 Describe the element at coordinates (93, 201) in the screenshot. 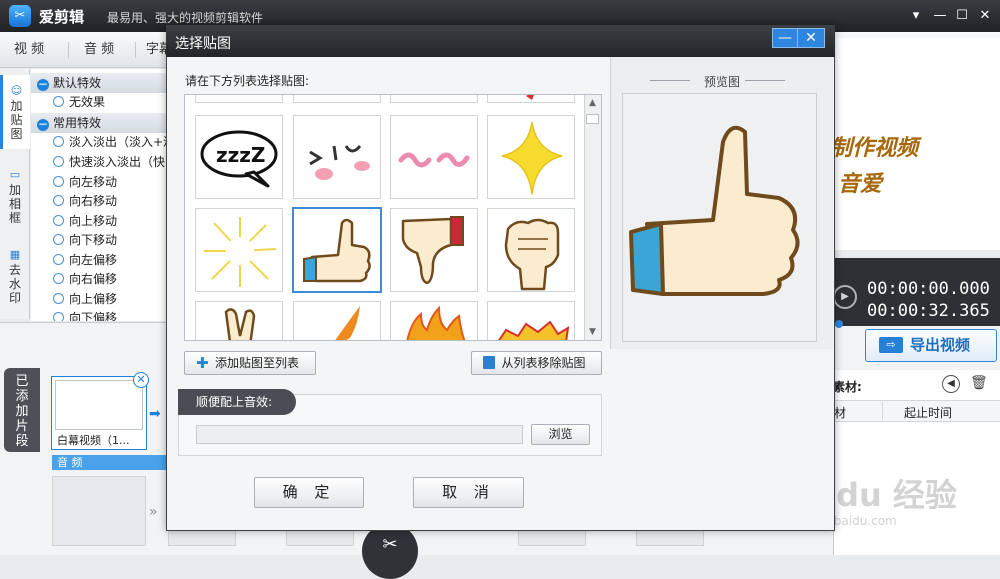

I see `effect-label: 向右移动` at that location.